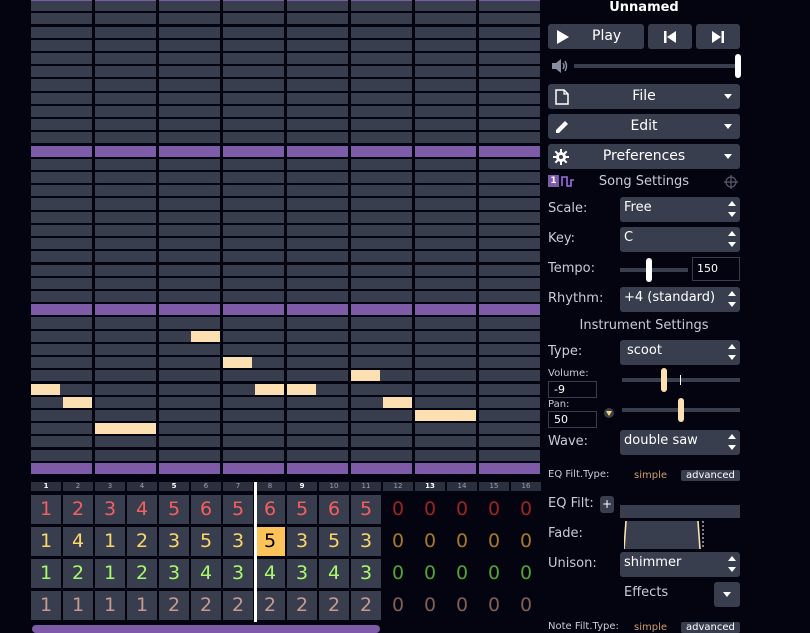 The width and height of the screenshot is (810, 633). What do you see at coordinates (727, 594) in the screenshot?
I see `effects-dropdown-button` at bounding box center [727, 594].